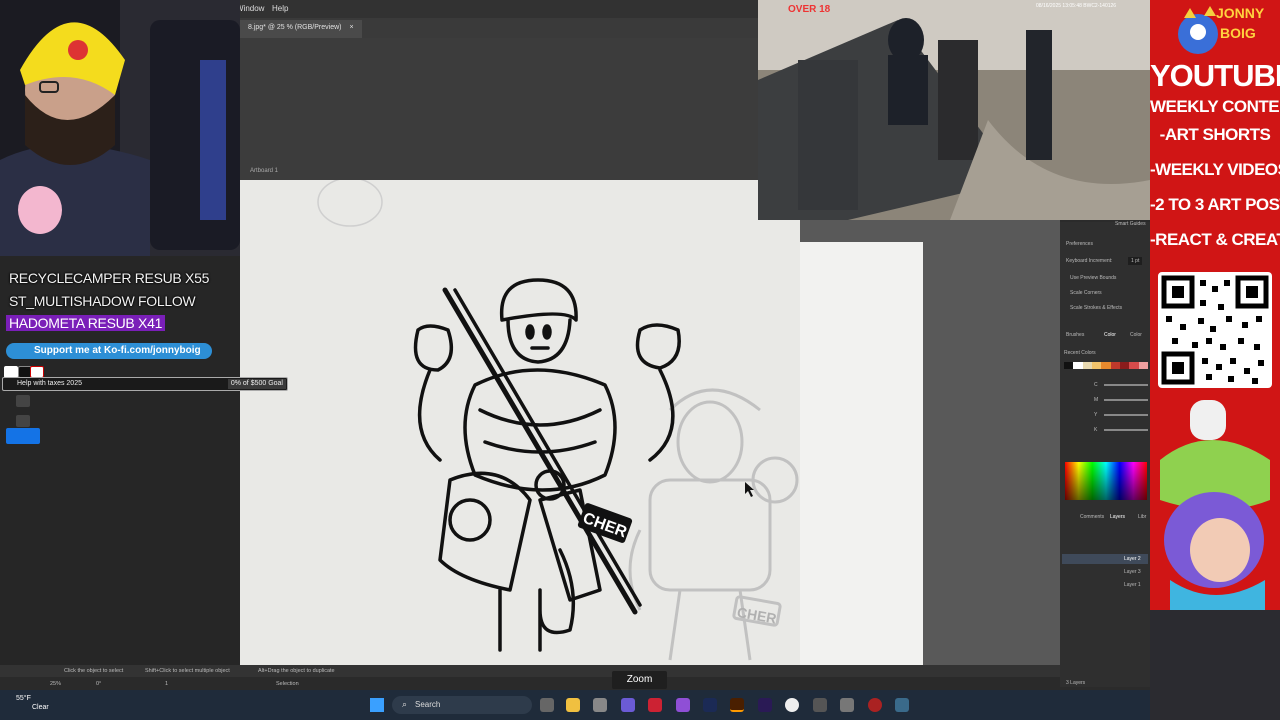 This screenshot has width=1280, height=720. I want to click on tab-comments: Comments, so click(1092, 517).